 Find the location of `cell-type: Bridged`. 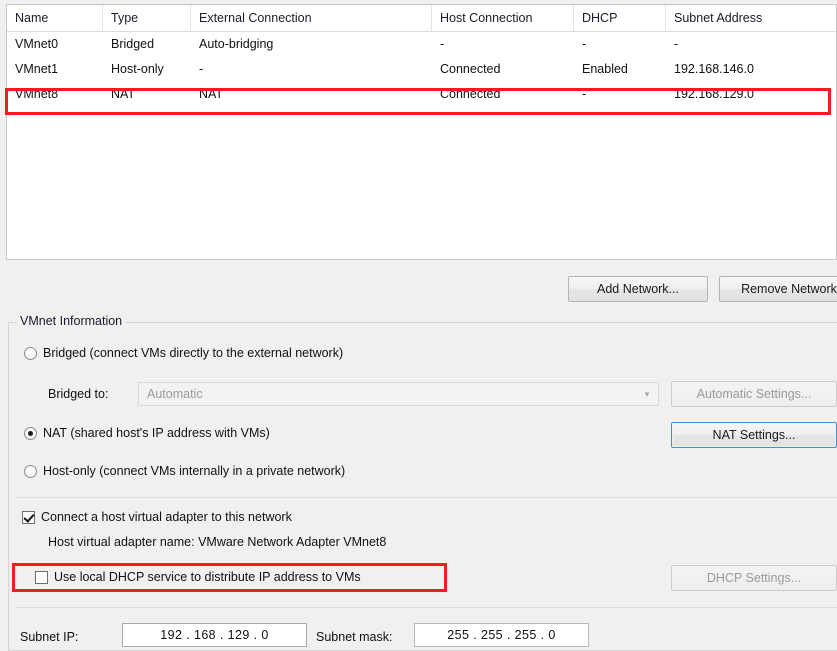

cell-type: Bridged is located at coordinates (133, 44).